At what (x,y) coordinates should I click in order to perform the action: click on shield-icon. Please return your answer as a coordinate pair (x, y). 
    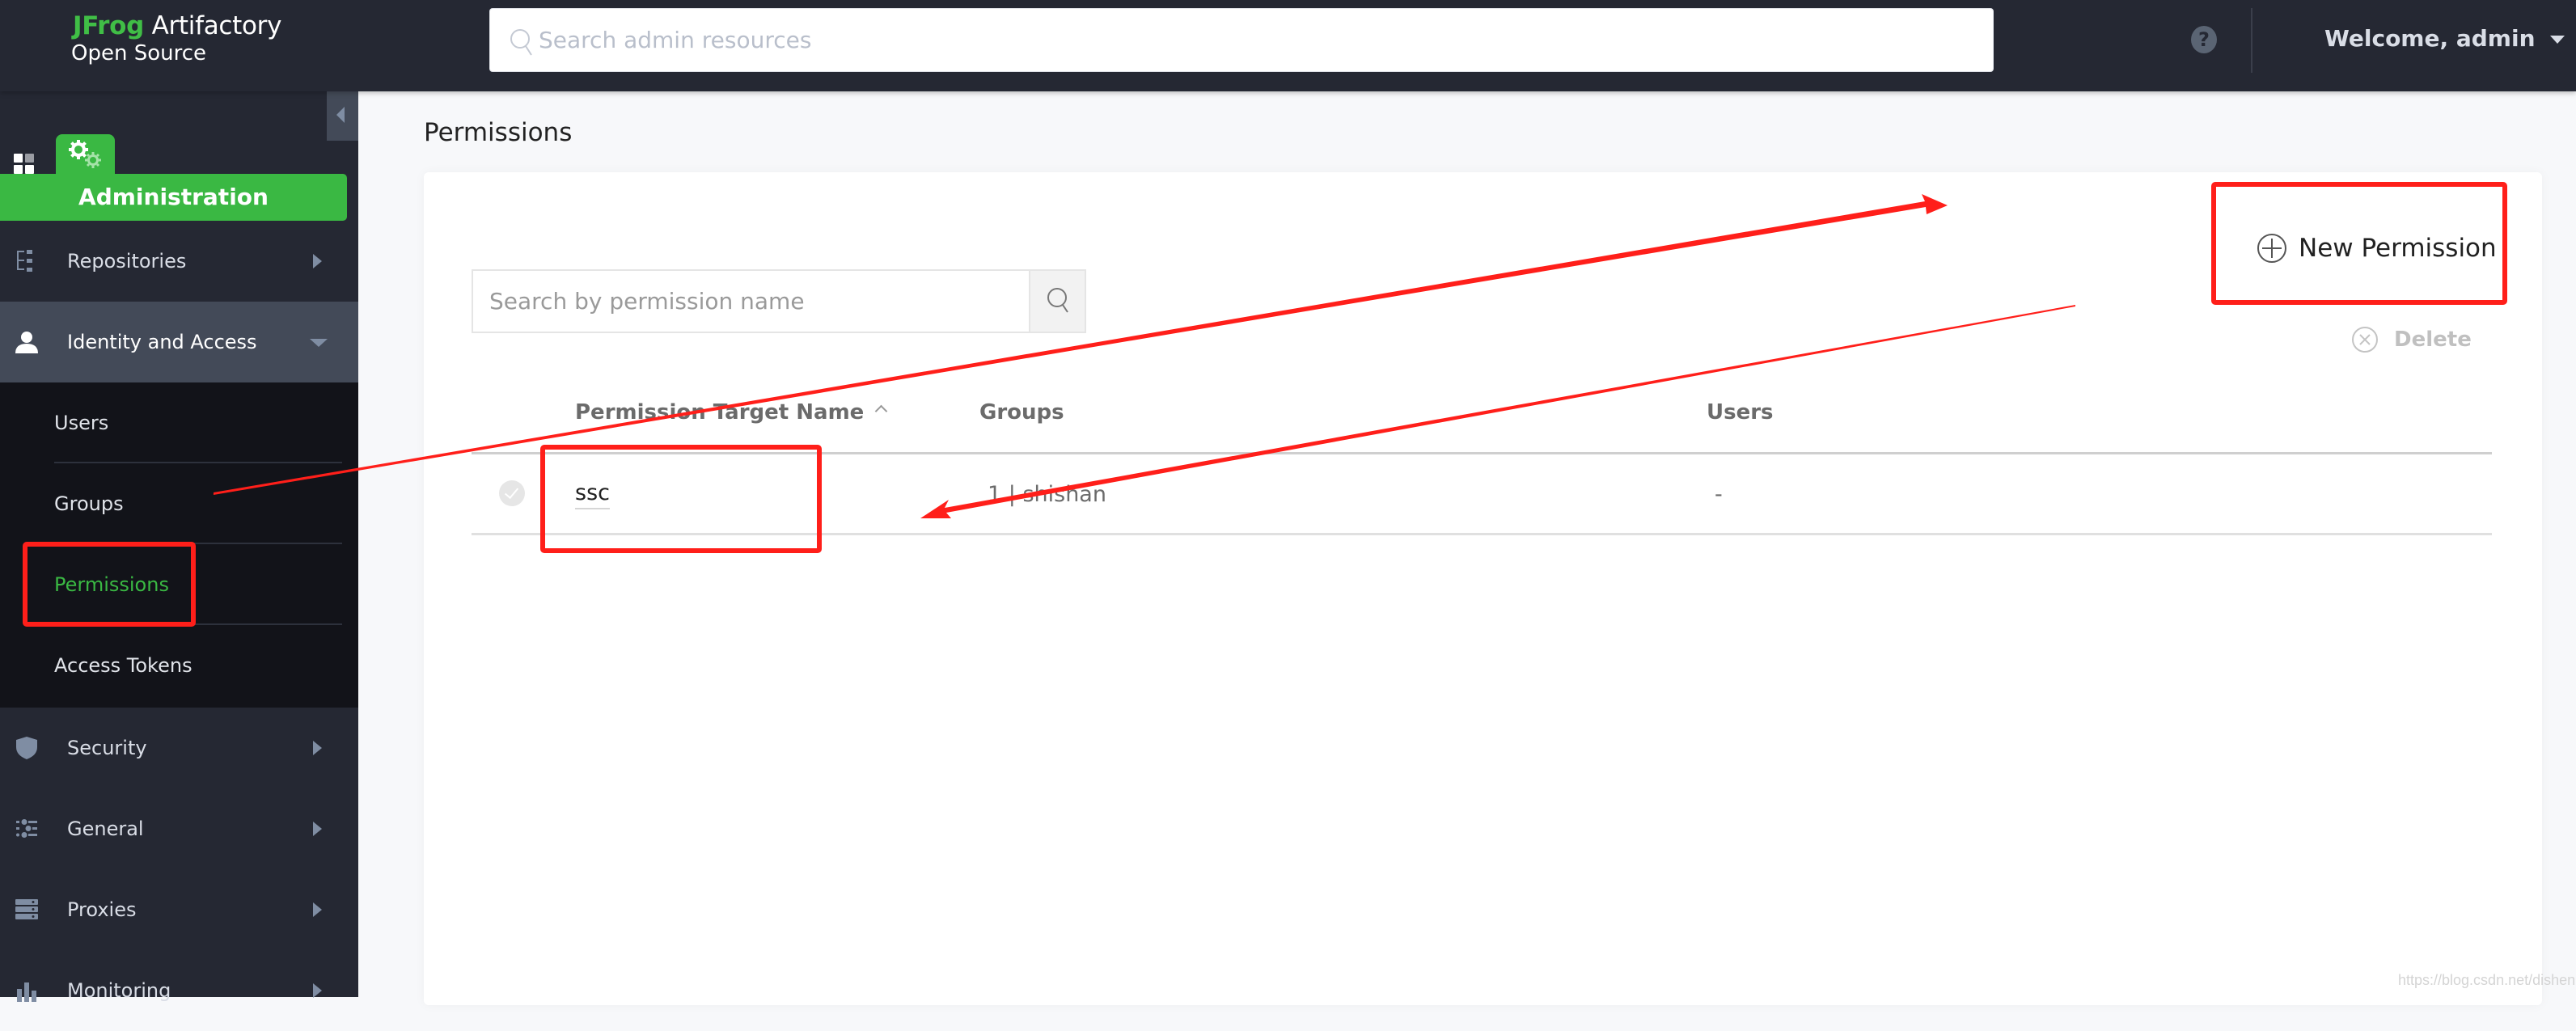
    Looking at the image, I should click on (26, 748).